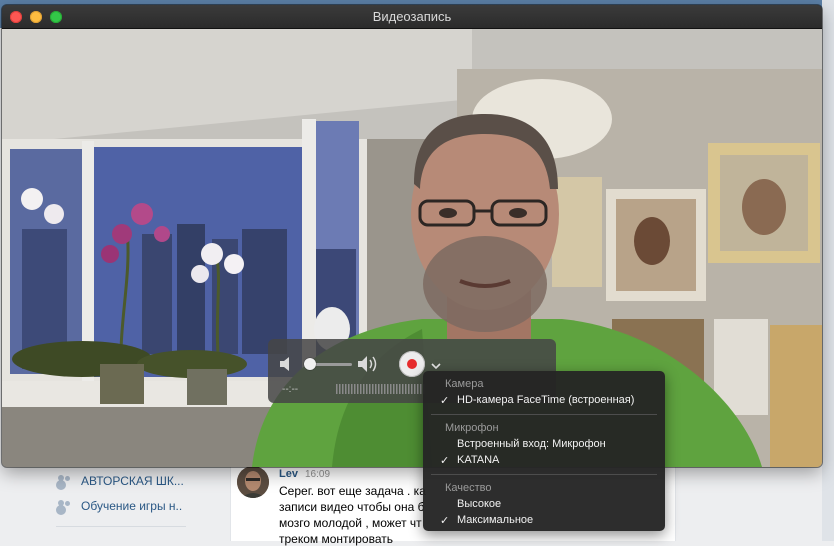 The image size is (834, 546). Describe the element at coordinates (478, 460) in the screenshot. I see `menu-item-label: KATANA` at that location.